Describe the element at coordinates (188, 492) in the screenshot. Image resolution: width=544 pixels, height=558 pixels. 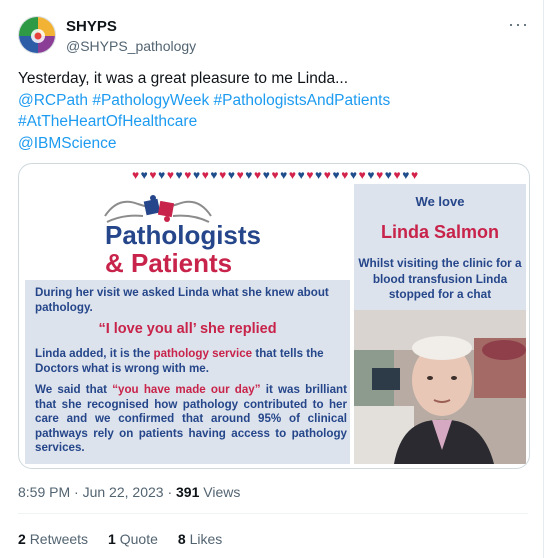
I see `views-count: 391` at that location.